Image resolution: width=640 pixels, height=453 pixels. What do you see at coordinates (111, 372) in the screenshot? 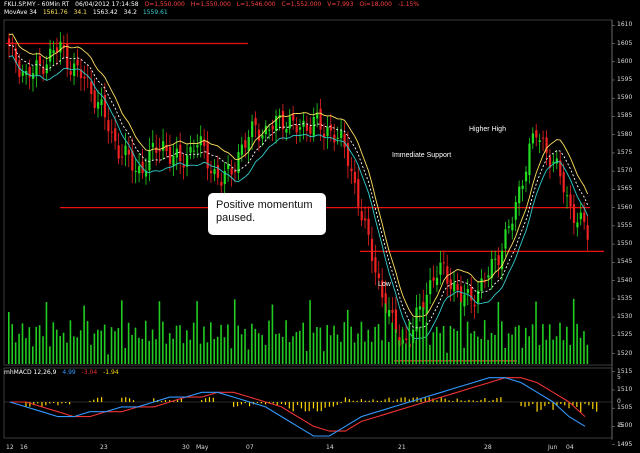
I see `histogram-value: -1.94` at bounding box center [111, 372].